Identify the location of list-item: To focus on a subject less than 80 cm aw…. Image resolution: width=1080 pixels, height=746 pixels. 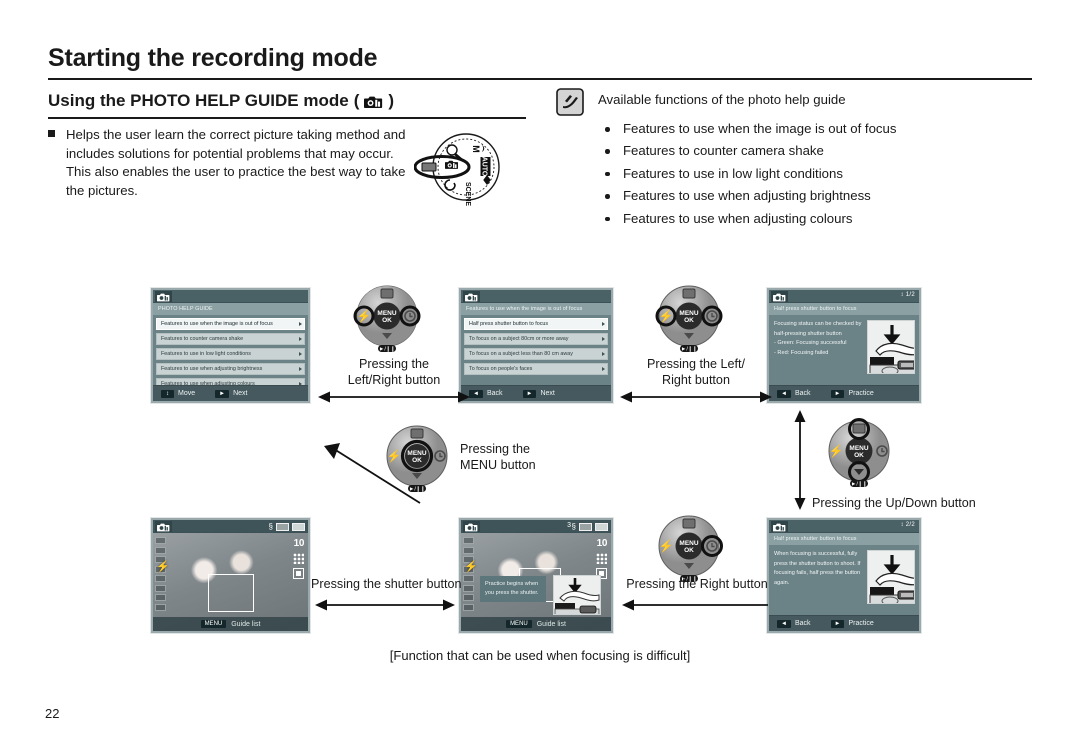
(536, 354).